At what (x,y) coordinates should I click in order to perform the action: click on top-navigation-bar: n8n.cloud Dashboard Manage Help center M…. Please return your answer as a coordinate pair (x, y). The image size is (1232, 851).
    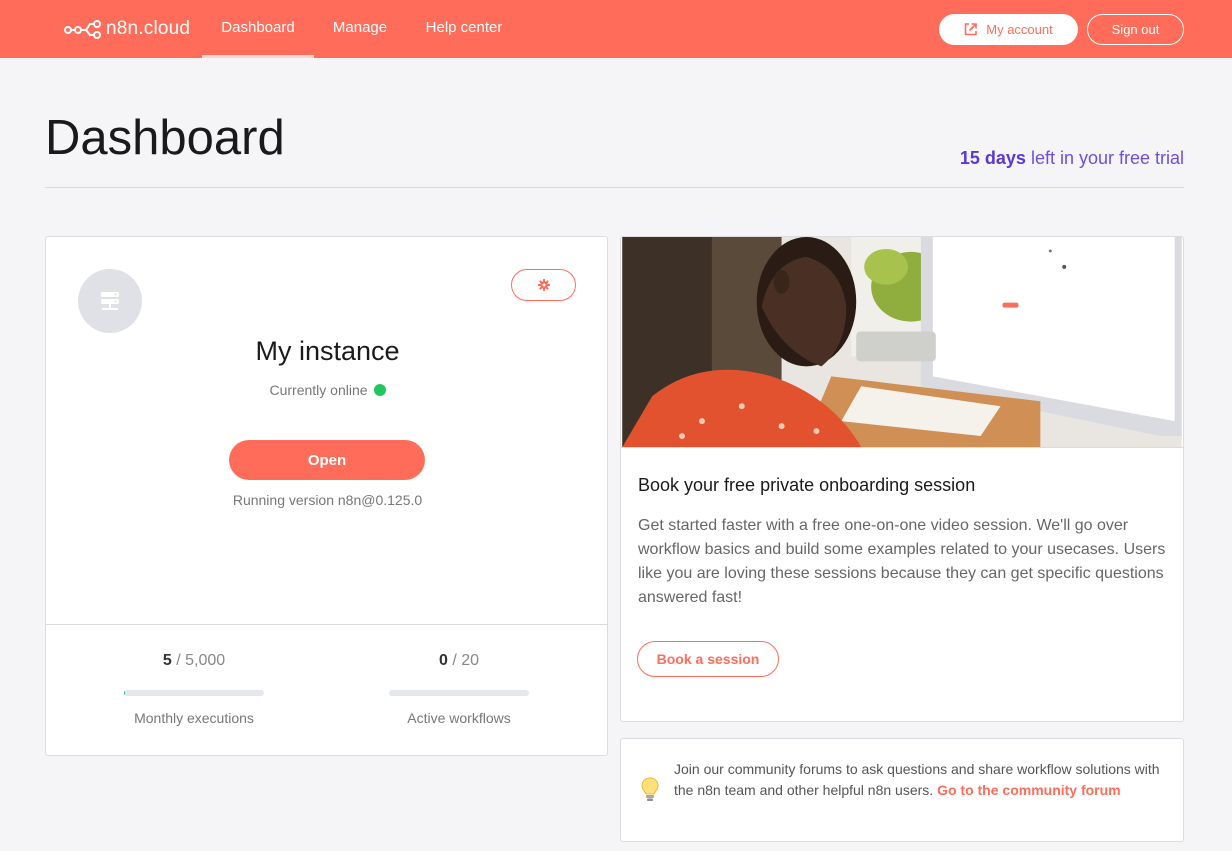
    Looking at the image, I should click on (616, 29).